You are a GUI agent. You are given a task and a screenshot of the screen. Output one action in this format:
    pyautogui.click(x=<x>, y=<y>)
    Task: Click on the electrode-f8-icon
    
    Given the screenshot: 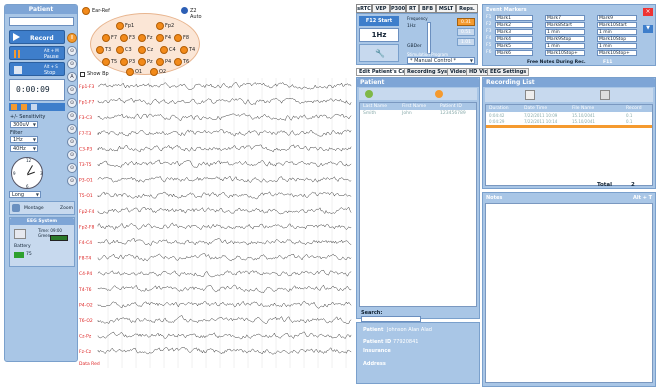 What is the action you would take?
    pyautogui.click(x=178, y=38)
    